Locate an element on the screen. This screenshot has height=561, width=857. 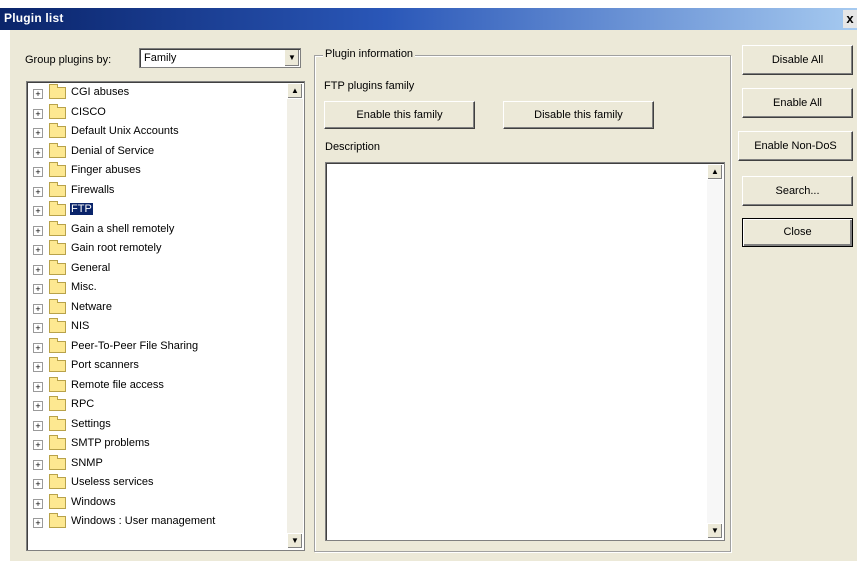
tree-item-label: Windows : User management is located at coordinates (143, 521).